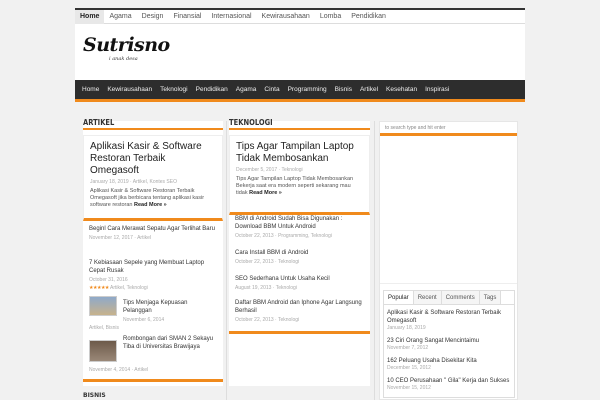 The height and width of the screenshot is (400, 600). I want to click on topnav-pendidikan: Pendidikan, so click(368, 17).